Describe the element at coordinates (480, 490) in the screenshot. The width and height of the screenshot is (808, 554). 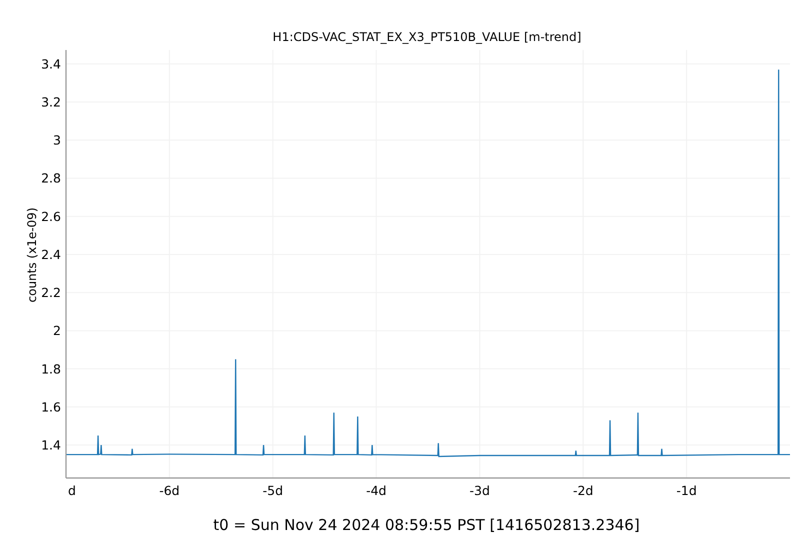
I see `tick-label: -3d` at that location.